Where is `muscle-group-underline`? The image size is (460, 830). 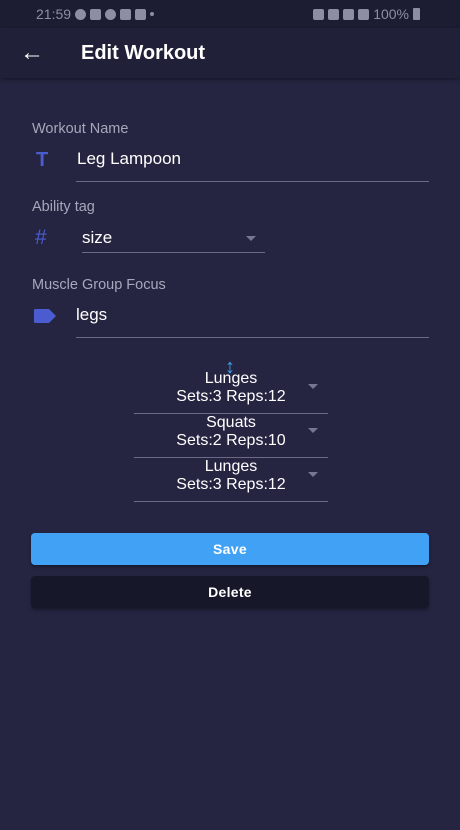
muscle-group-underline is located at coordinates (252, 337).